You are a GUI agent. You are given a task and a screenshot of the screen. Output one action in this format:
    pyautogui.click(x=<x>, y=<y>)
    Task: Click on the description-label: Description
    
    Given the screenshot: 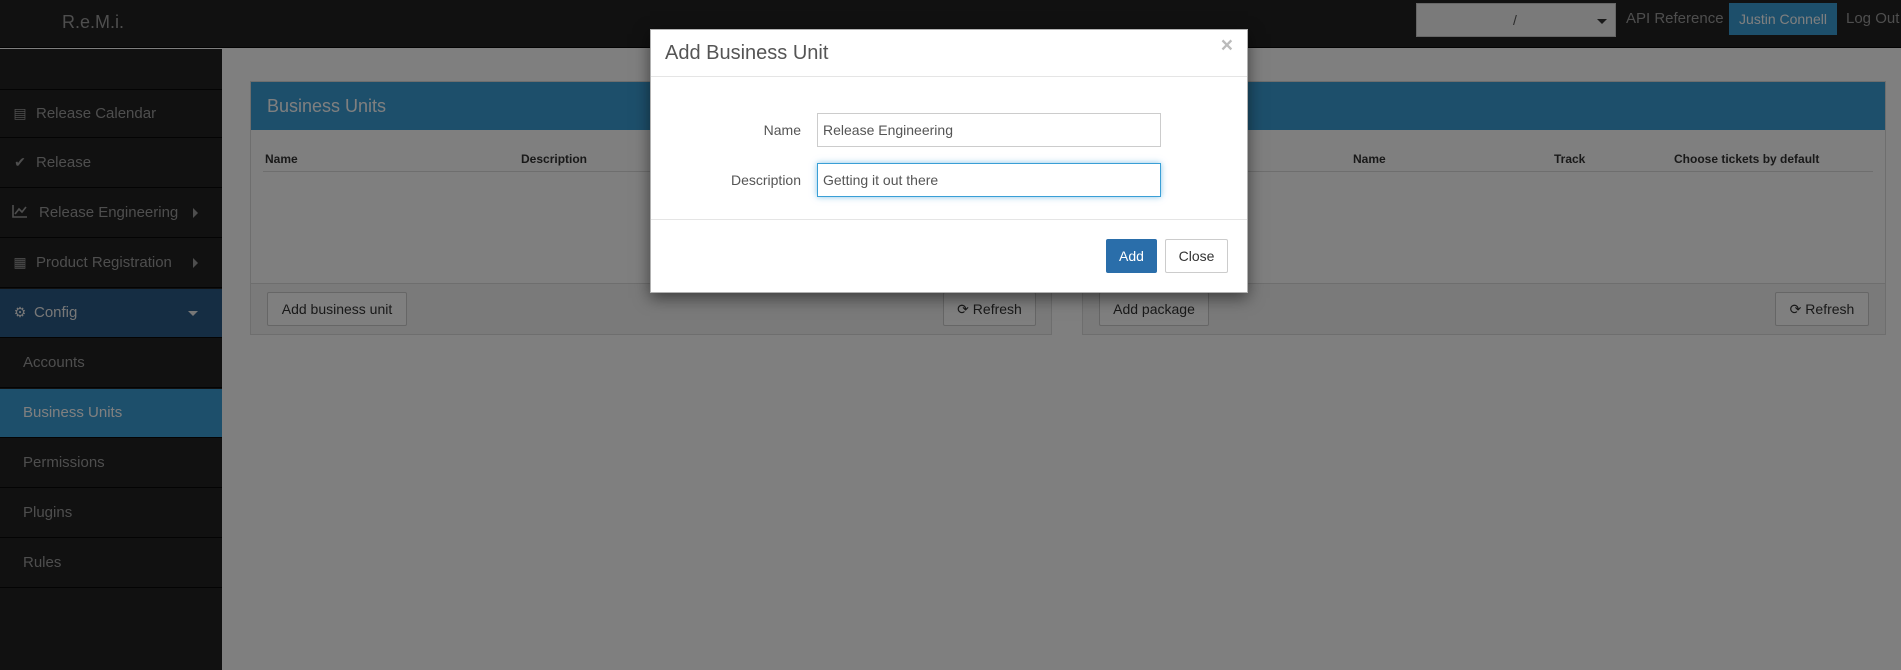 What is the action you would take?
    pyautogui.click(x=765, y=180)
    